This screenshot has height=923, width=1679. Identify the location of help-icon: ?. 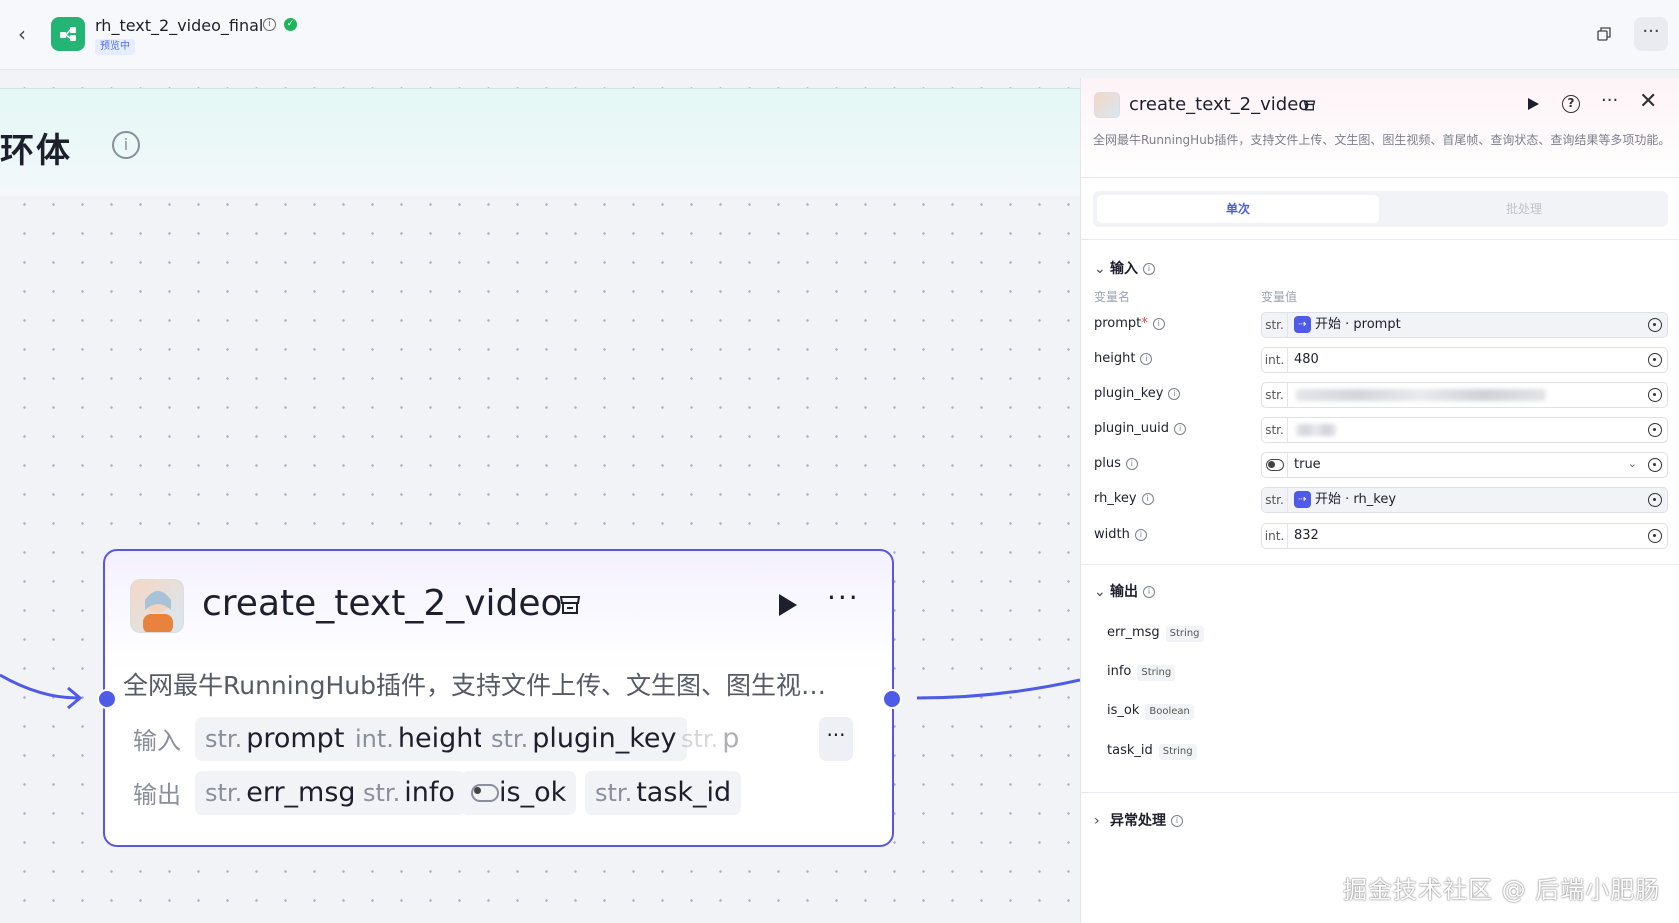
(1571, 104).